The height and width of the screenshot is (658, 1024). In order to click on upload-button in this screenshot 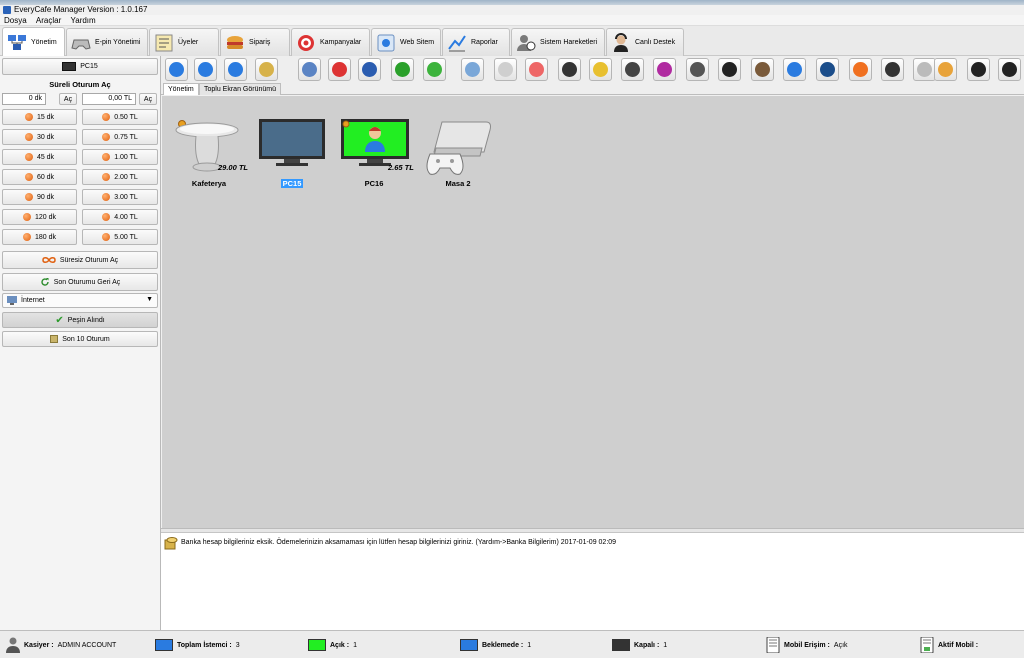, I will do `click(434, 69)`.